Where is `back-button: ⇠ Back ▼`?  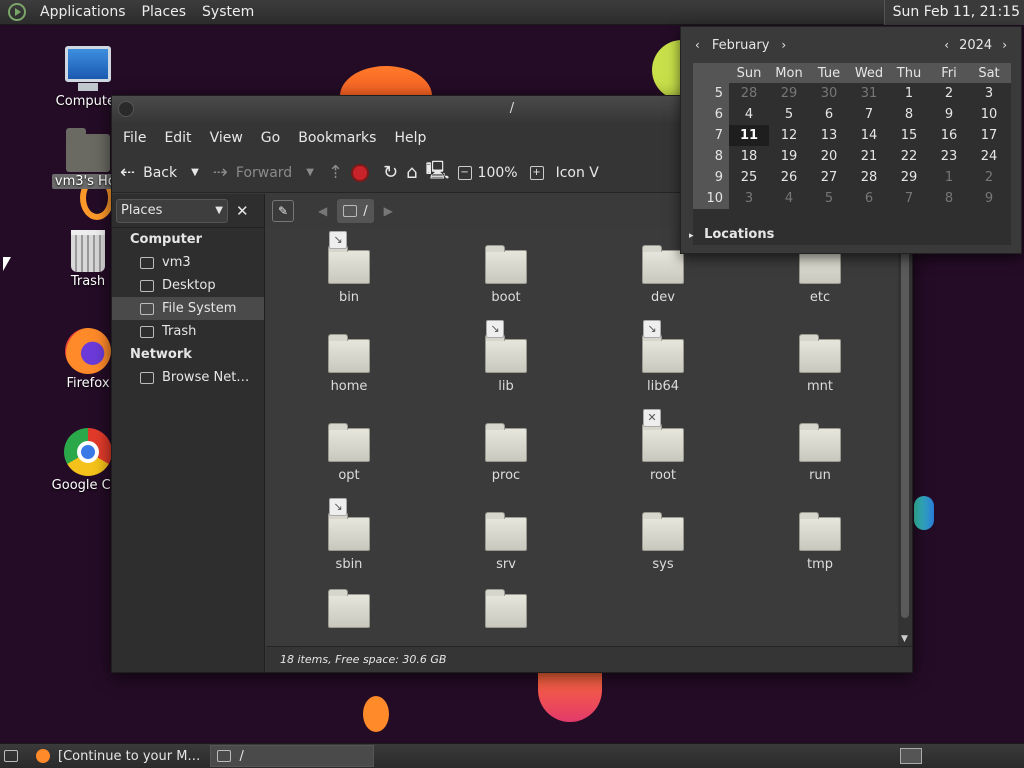 back-button: ⇠ Back ▼ is located at coordinates (159, 172).